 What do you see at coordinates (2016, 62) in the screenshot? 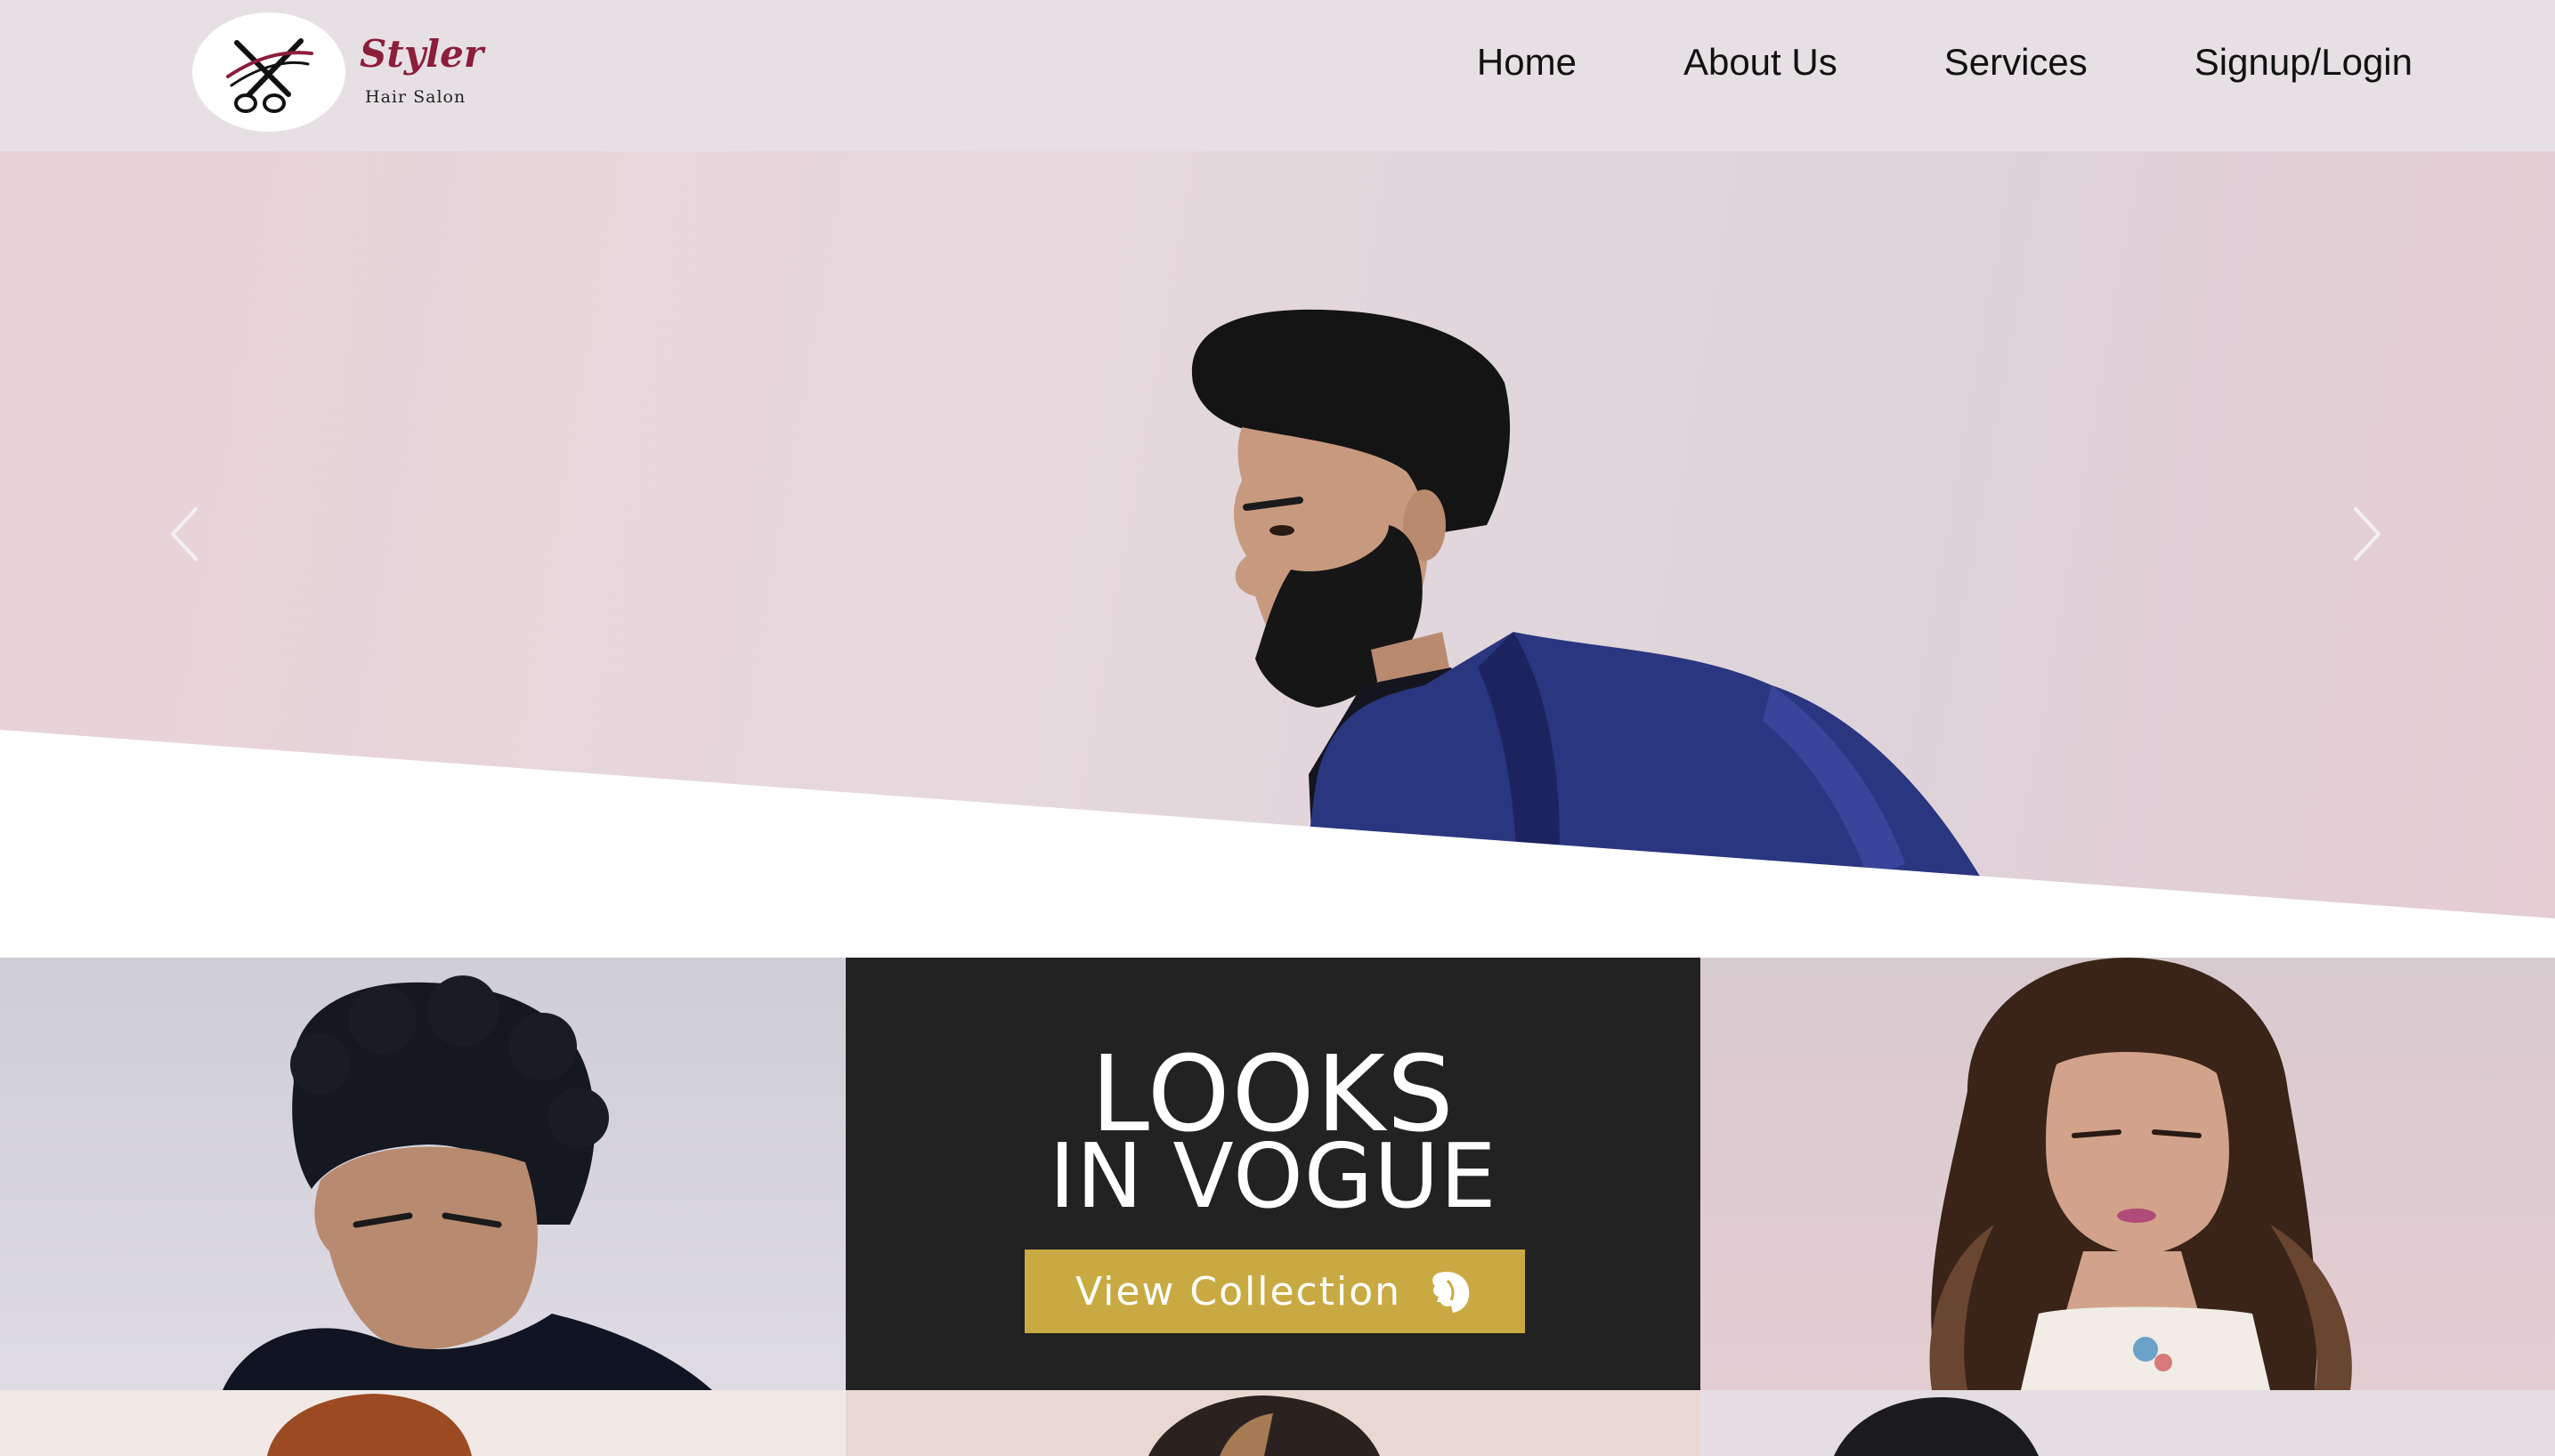
I see `nav-services: Services` at bounding box center [2016, 62].